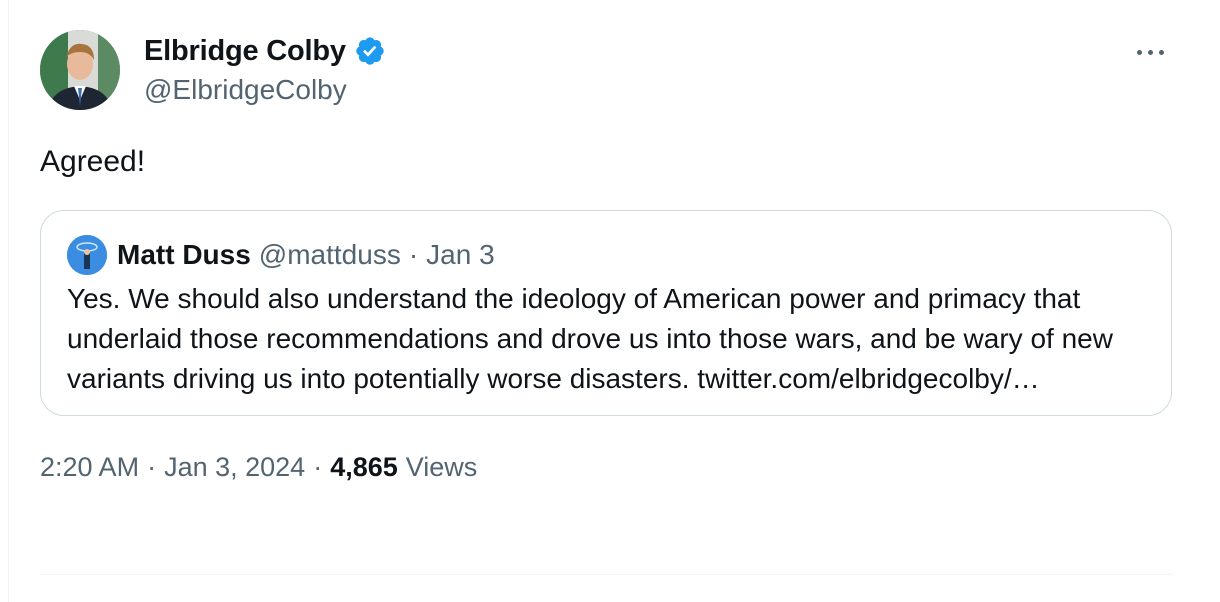  I want to click on author-display-name: Elbridge Colby, so click(245, 51).